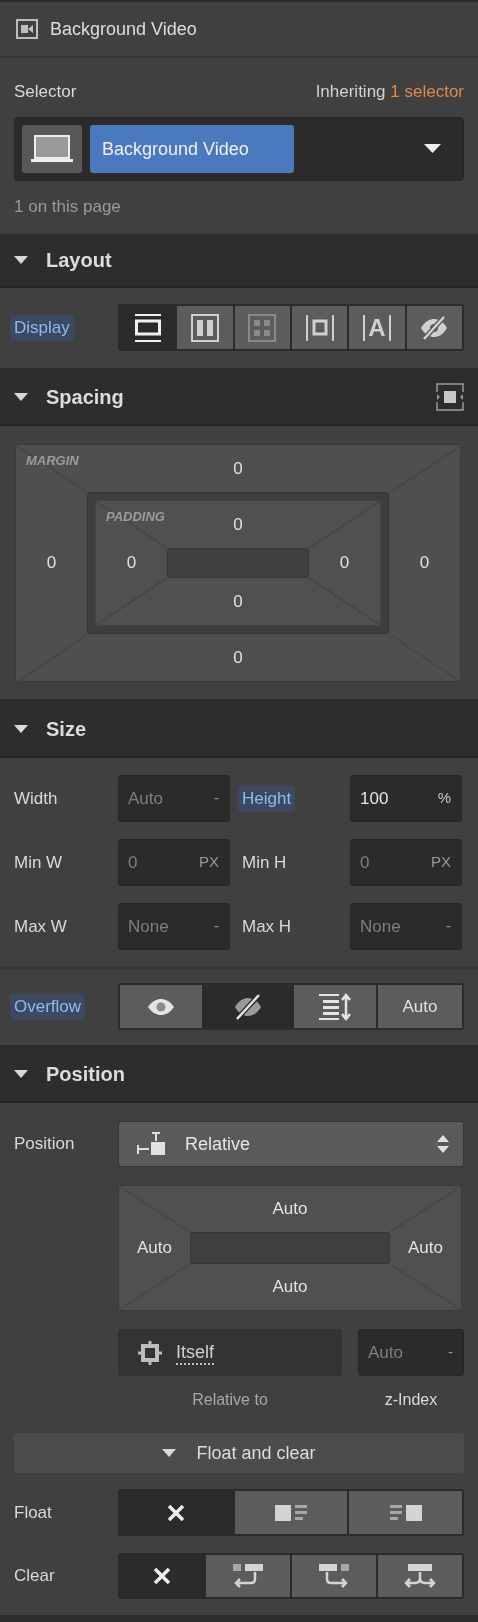 This screenshot has width=478, height=1622. What do you see at coordinates (450, 397) in the screenshot?
I see `spacing-icon` at bounding box center [450, 397].